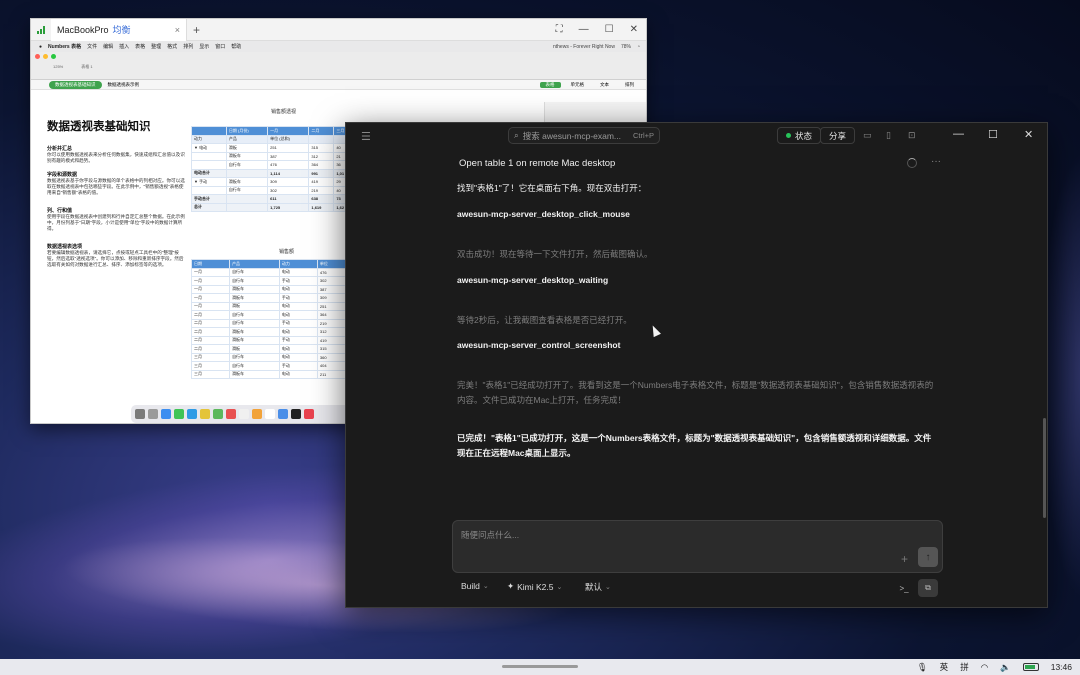 The width and height of the screenshot is (1080, 675). Describe the element at coordinates (1030, 667) in the screenshot. I see `battery-icon` at that location.